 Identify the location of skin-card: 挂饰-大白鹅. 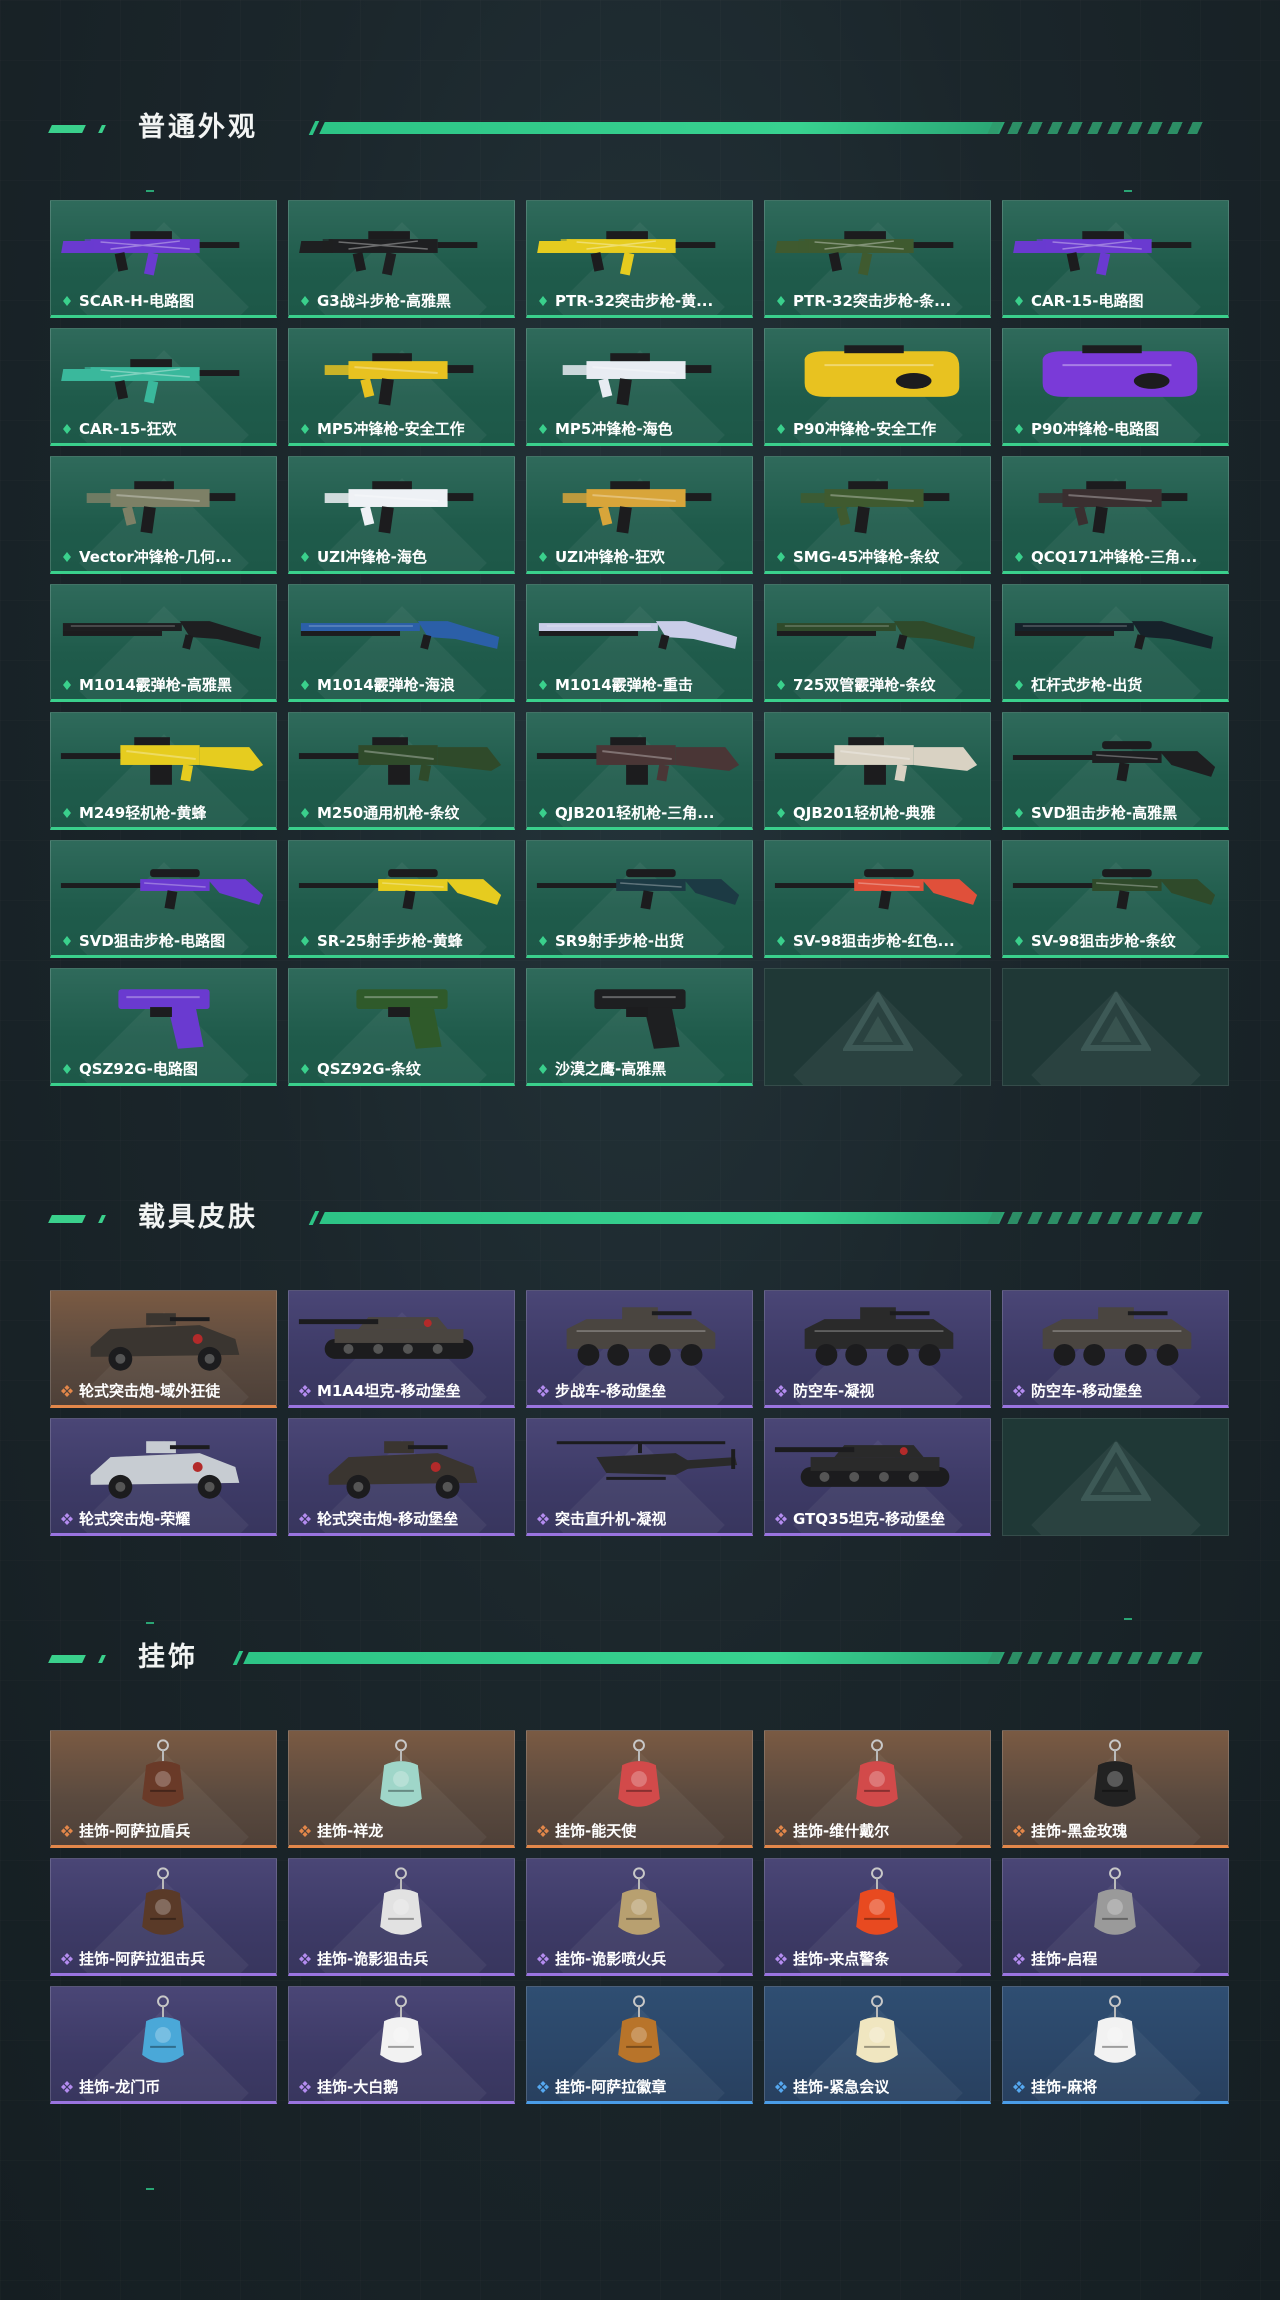
(401, 2045).